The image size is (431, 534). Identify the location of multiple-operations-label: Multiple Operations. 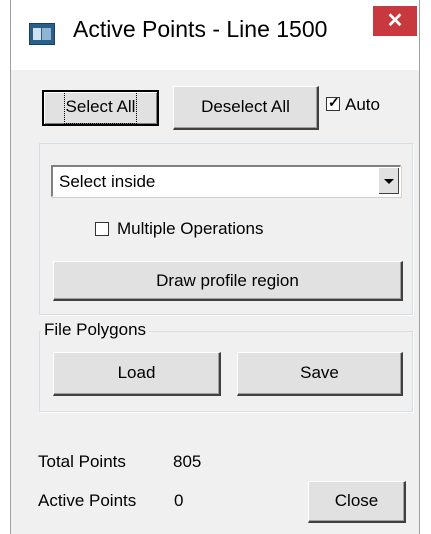
(190, 228).